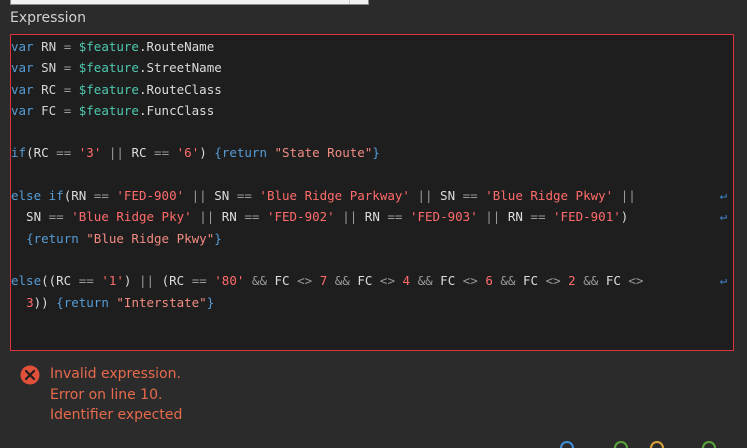 The width and height of the screenshot is (747, 448). What do you see at coordinates (30, 238) in the screenshot?
I see `code-token: {` at bounding box center [30, 238].